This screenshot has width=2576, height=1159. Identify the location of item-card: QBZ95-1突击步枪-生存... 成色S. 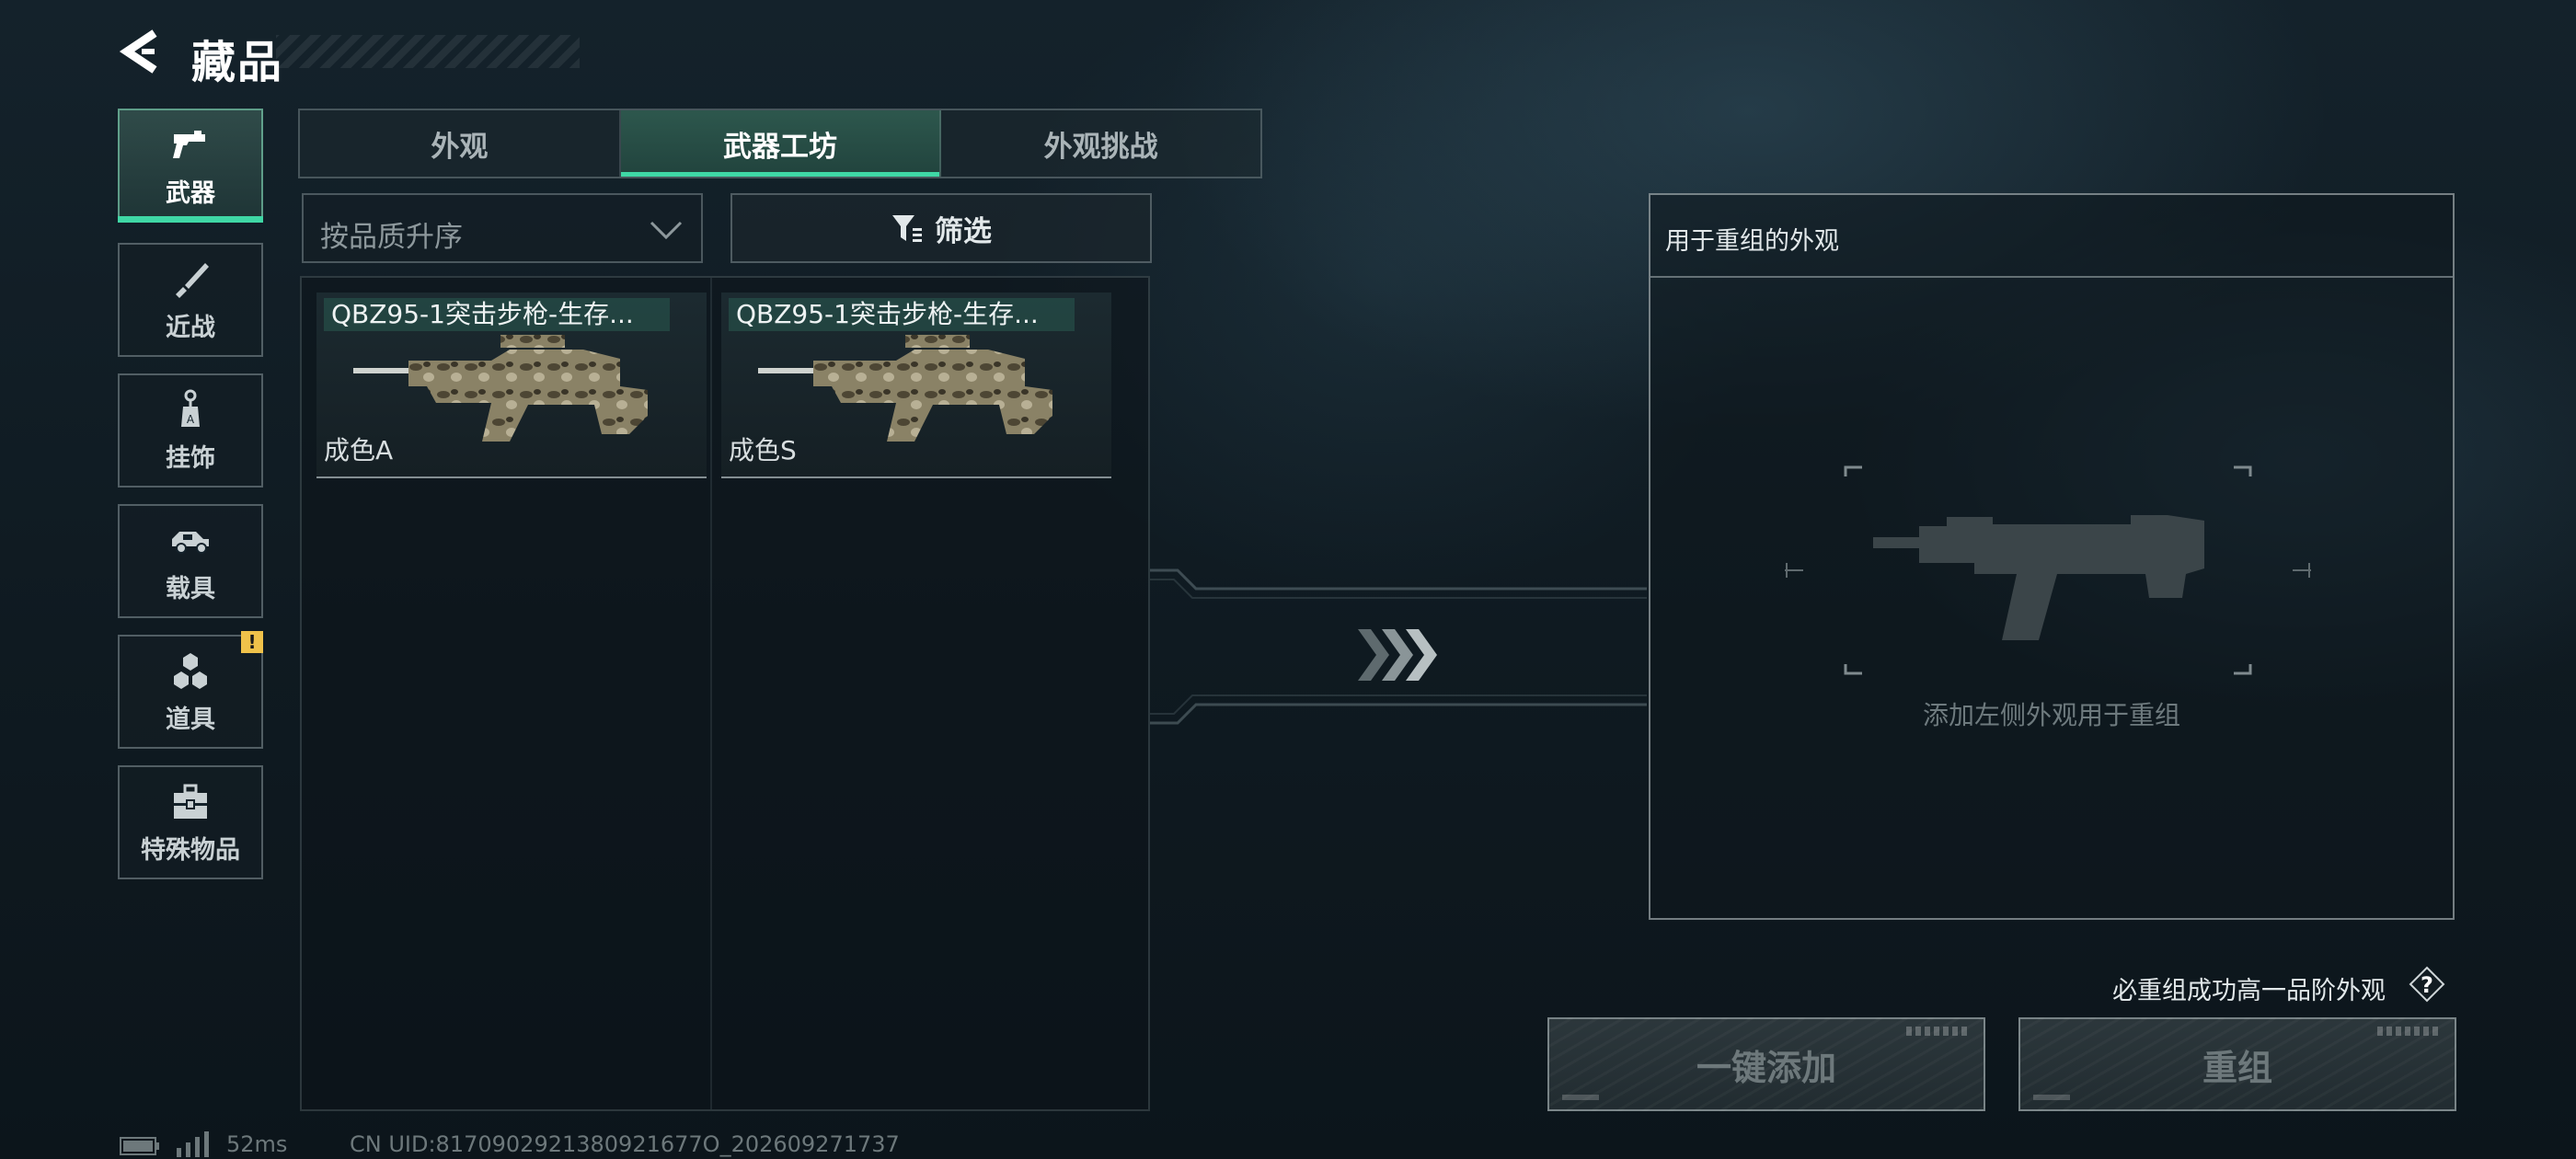
(916, 385).